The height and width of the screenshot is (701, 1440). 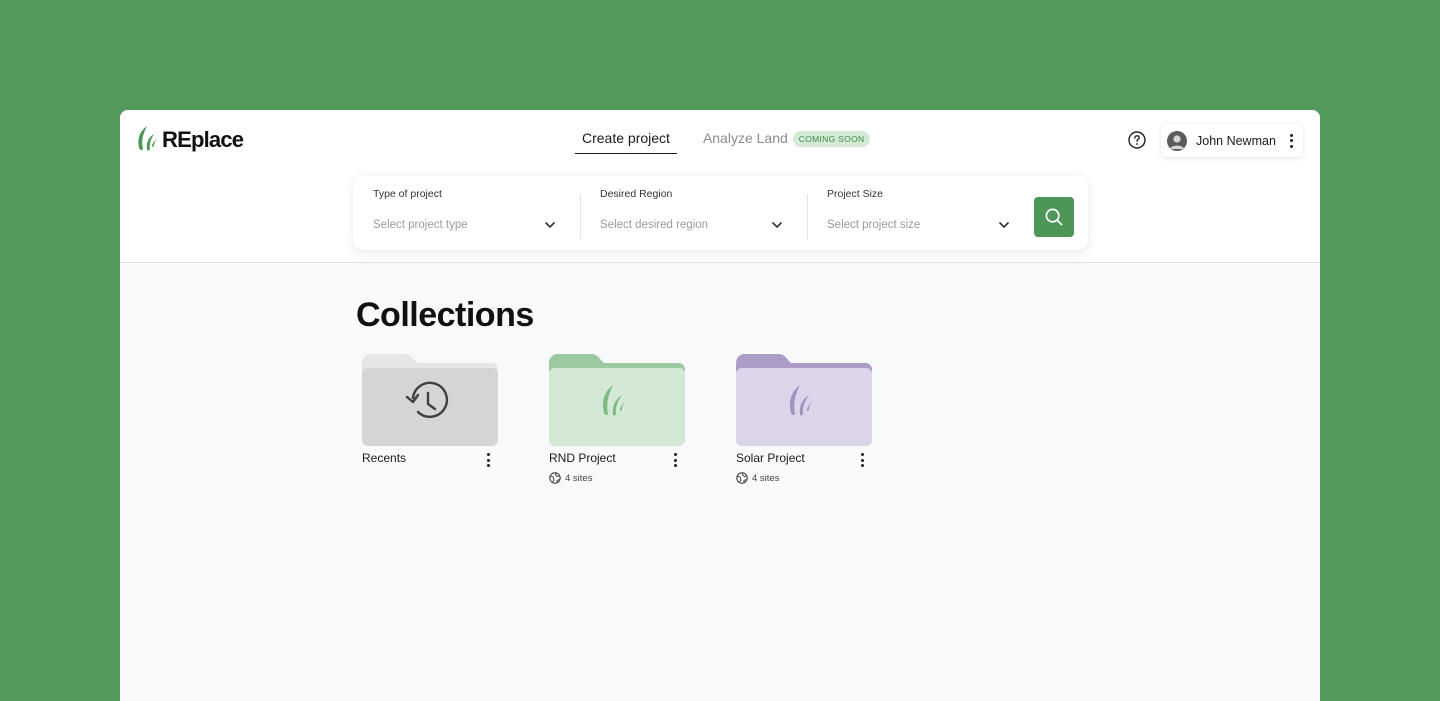 What do you see at coordinates (582, 458) in the screenshot?
I see `collection-name: RND Project` at bounding box center [582, 458].